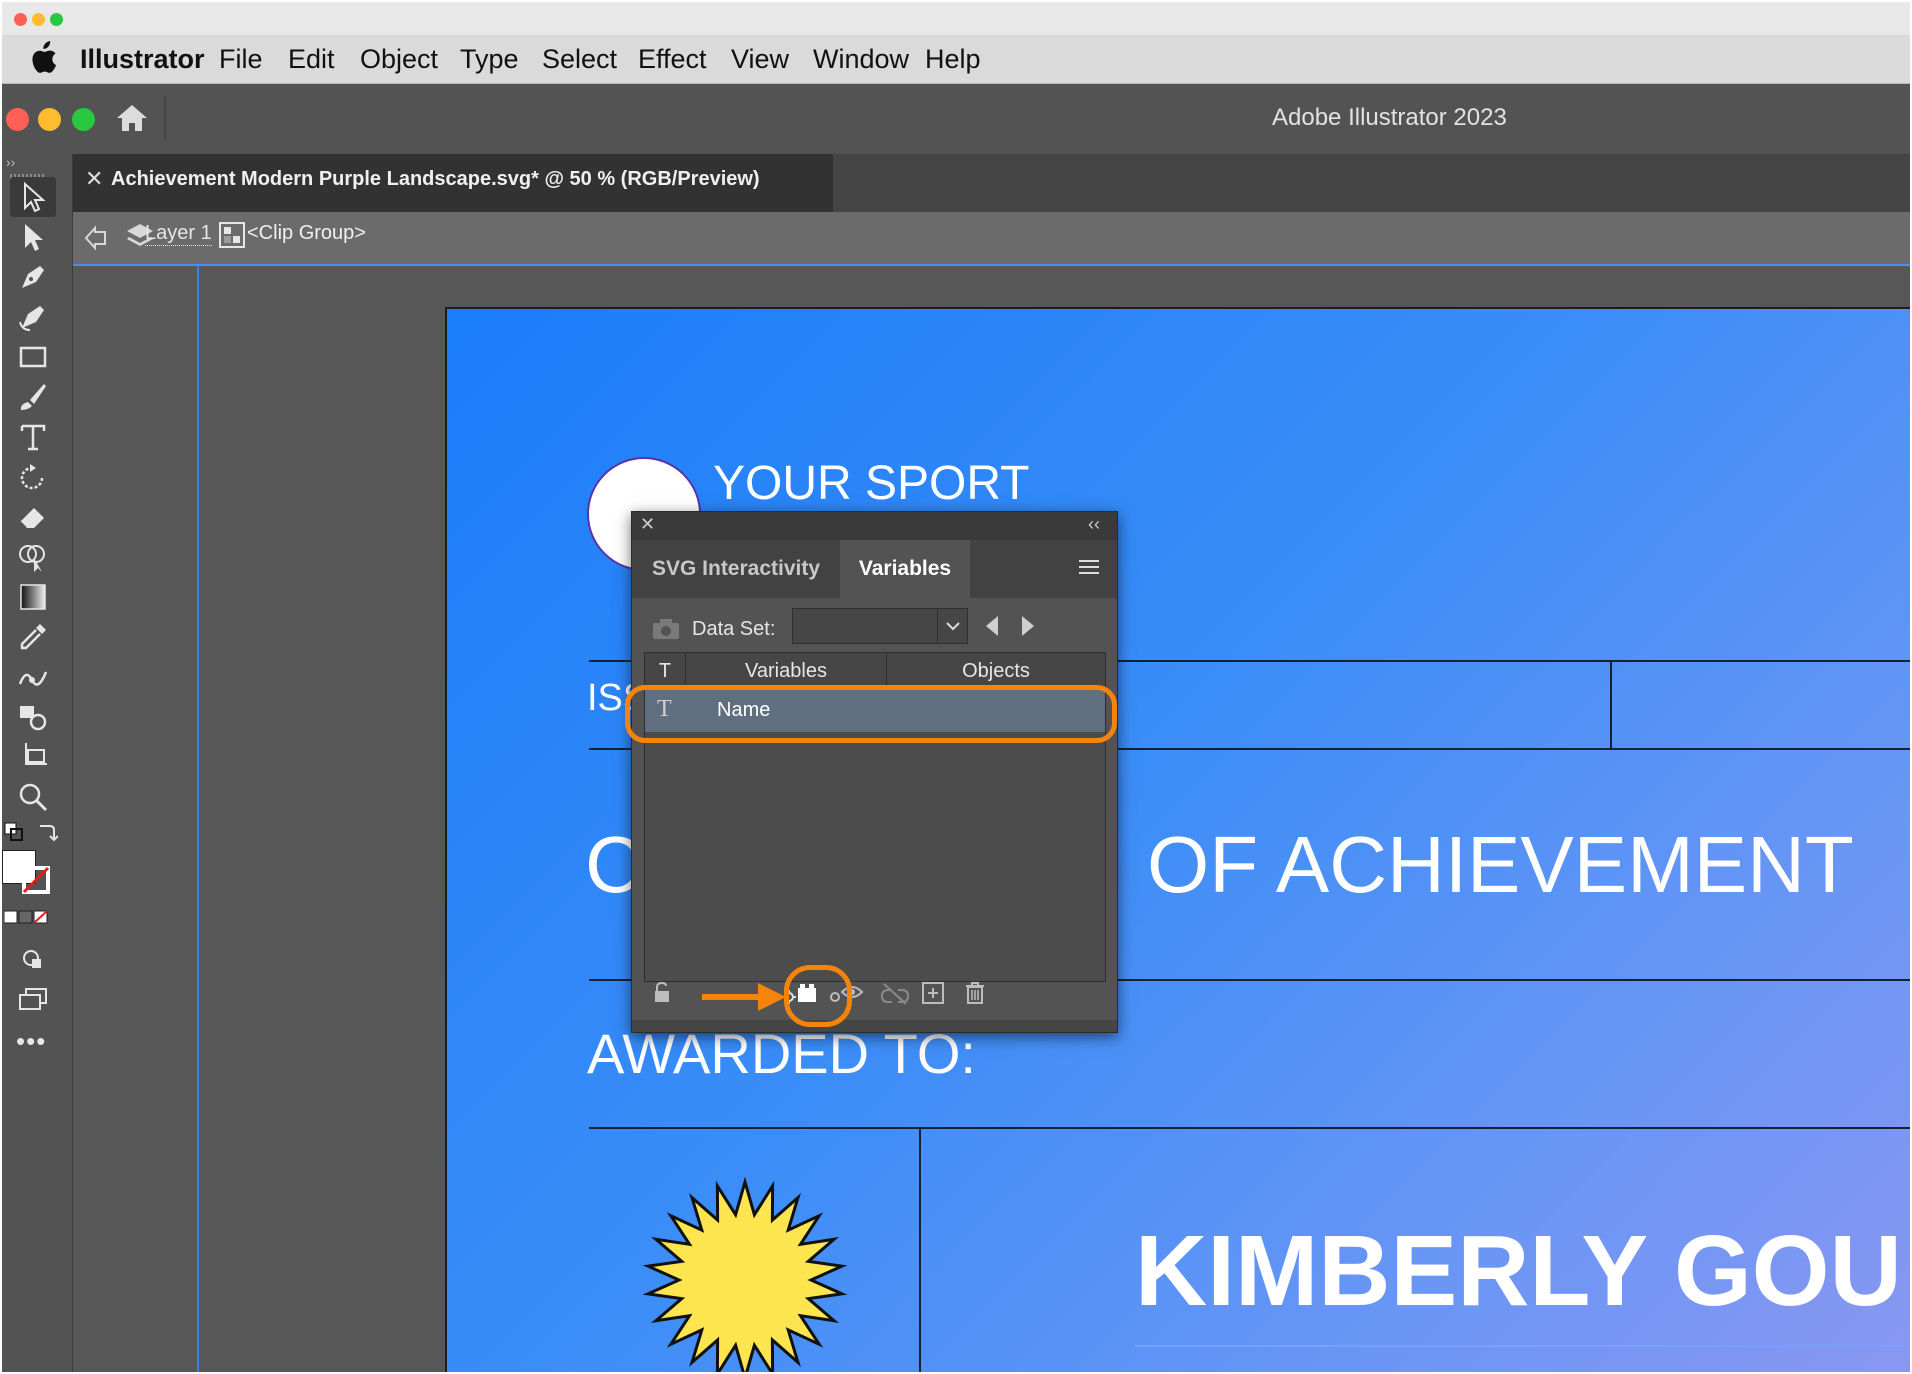  What do you see at coordinates (996, 671) in the screenshot?
I see `column-header-objects: Objects` at bounding box center [996, 671].